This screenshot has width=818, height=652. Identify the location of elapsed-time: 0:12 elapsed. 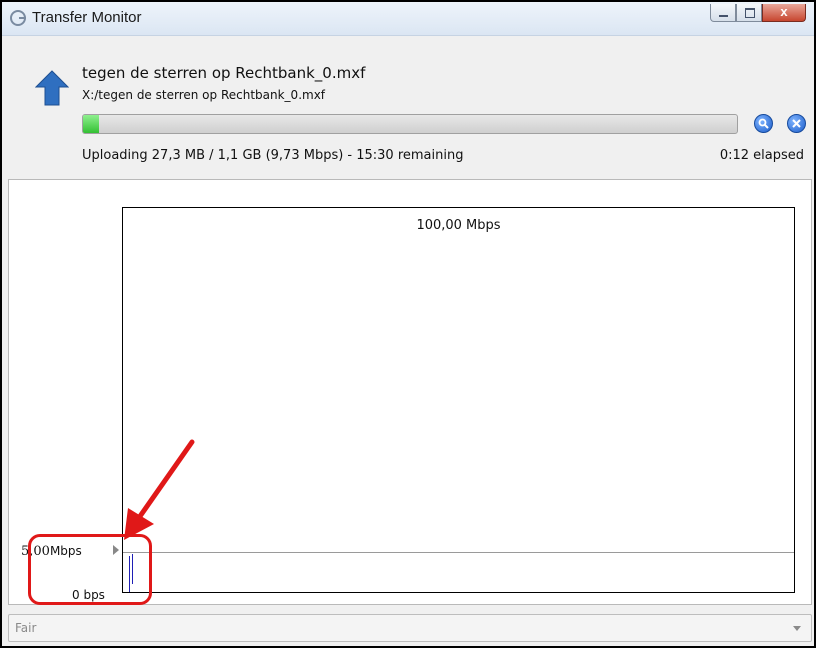
(761, 155).